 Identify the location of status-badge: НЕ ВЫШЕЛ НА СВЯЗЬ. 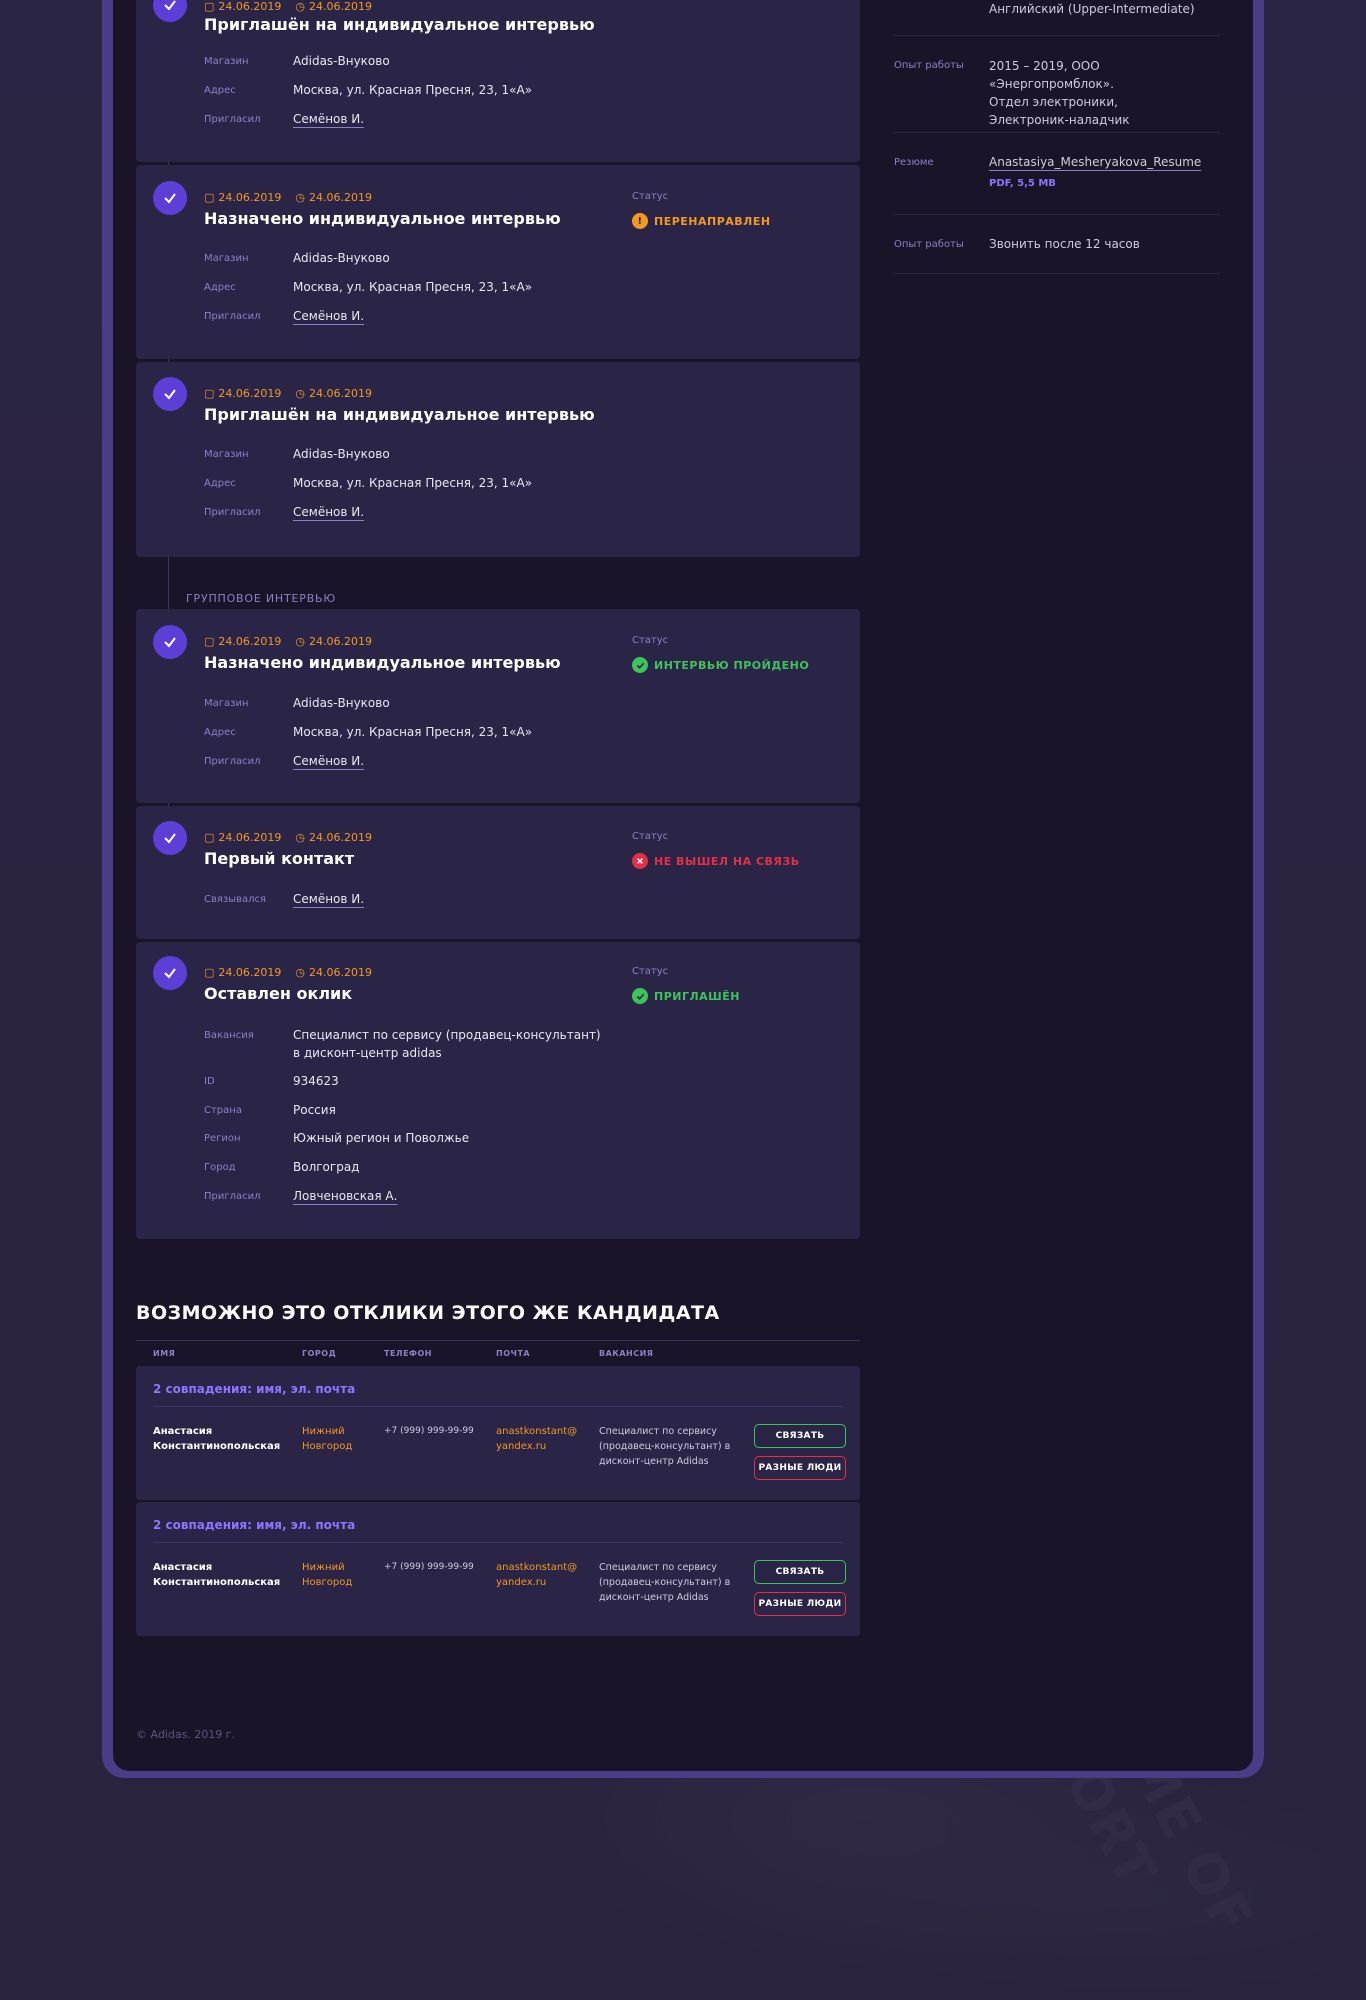
(716, 861).